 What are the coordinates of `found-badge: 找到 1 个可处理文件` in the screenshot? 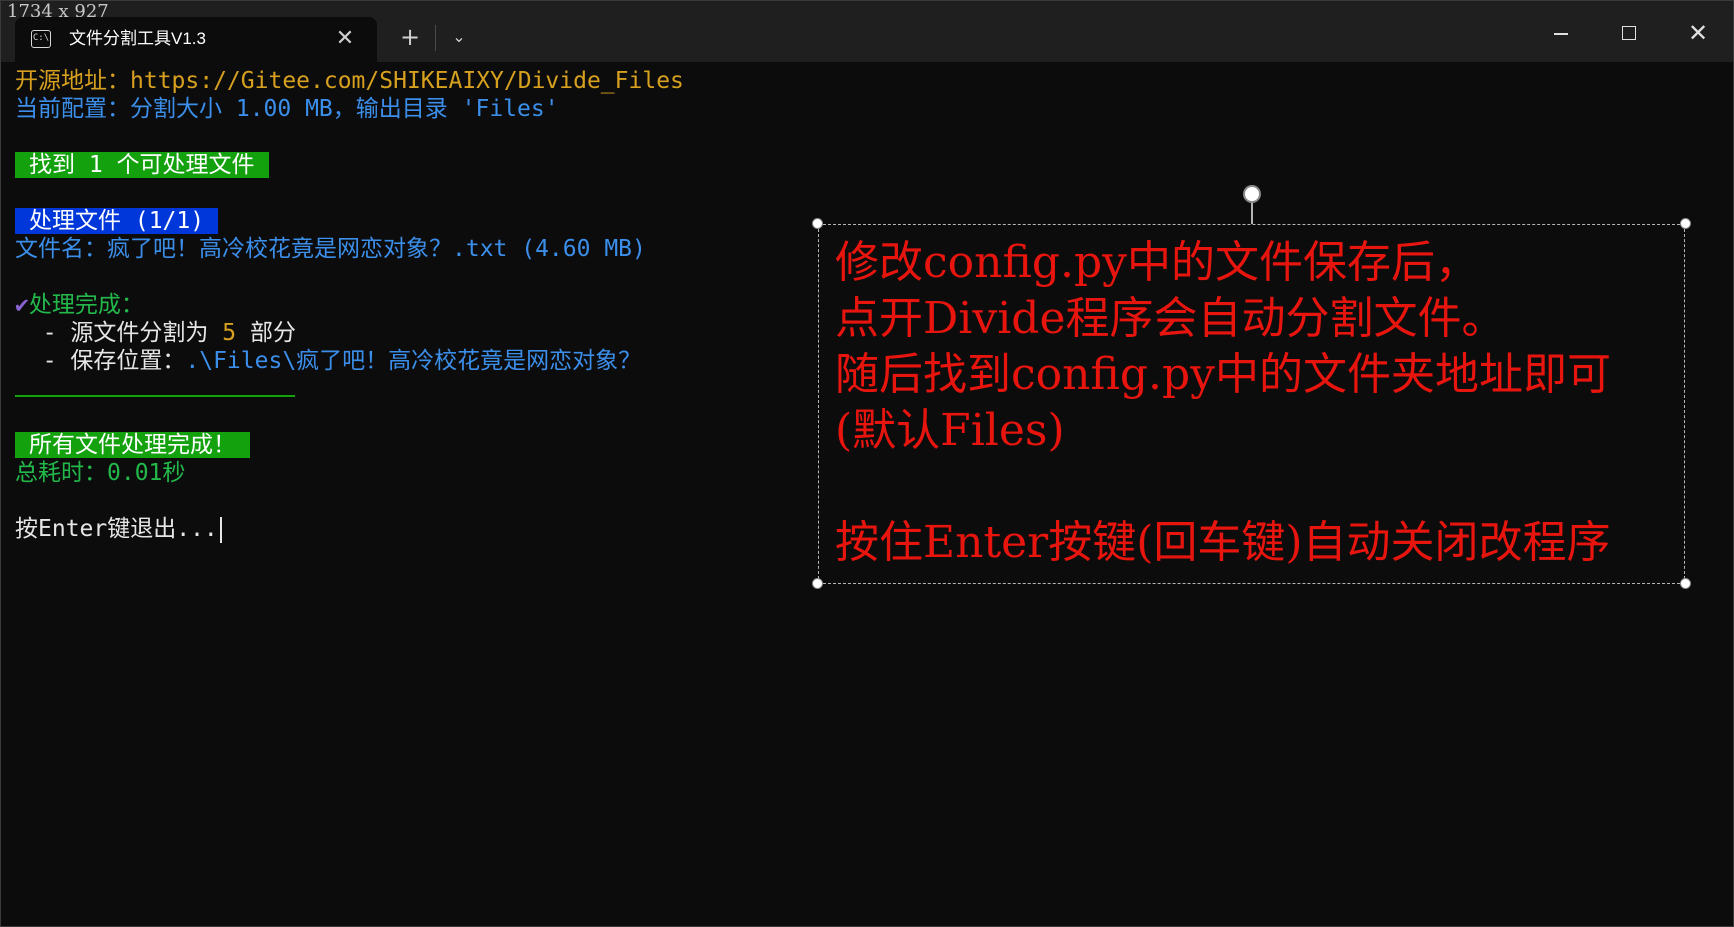 It's located at (142, 165).